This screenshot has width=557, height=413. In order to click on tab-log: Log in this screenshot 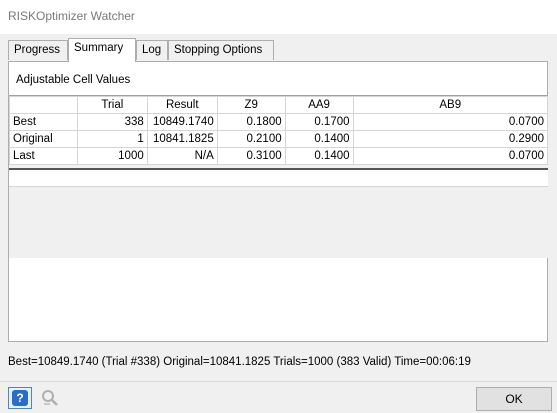, I will do `click(152, 50)`.